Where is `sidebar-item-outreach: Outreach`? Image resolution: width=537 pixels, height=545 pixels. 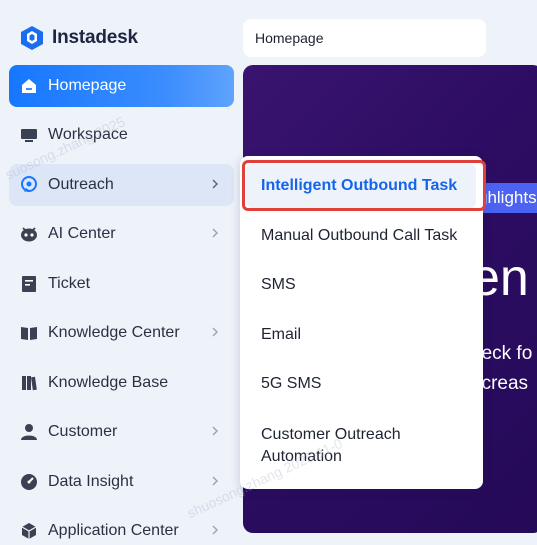 sidebar-item-outreach: Outreach is located at coordinates (121, 185).